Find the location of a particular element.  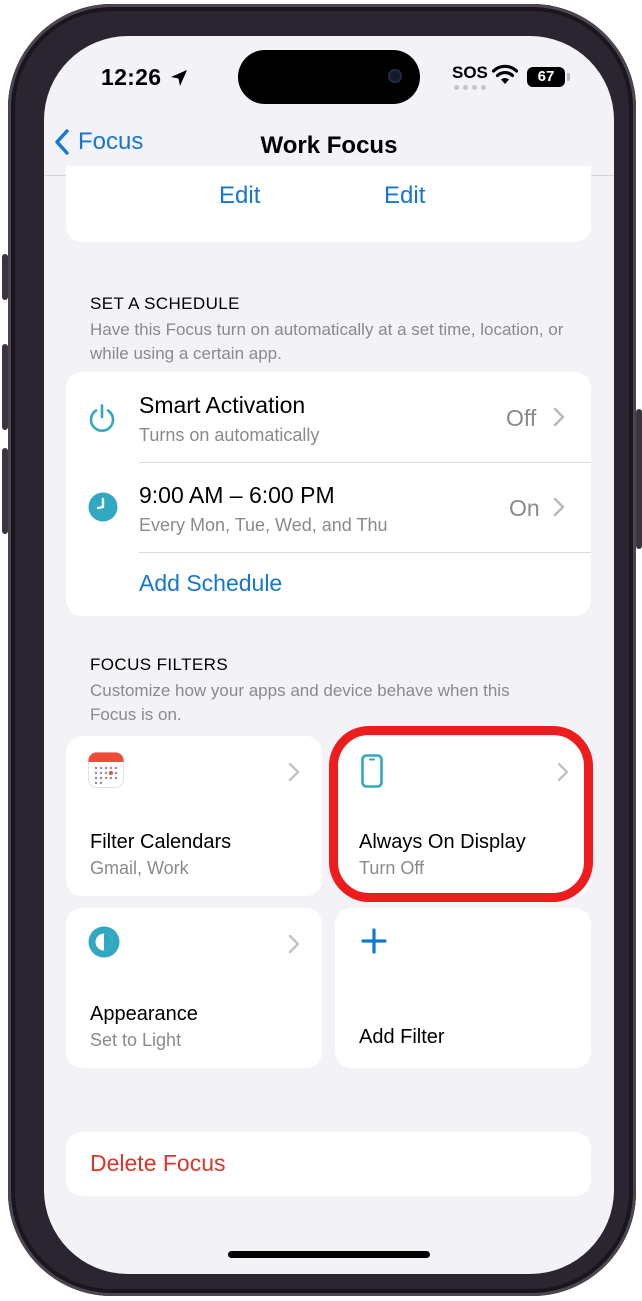

calendar-icon is located at coordinates (106, 770).